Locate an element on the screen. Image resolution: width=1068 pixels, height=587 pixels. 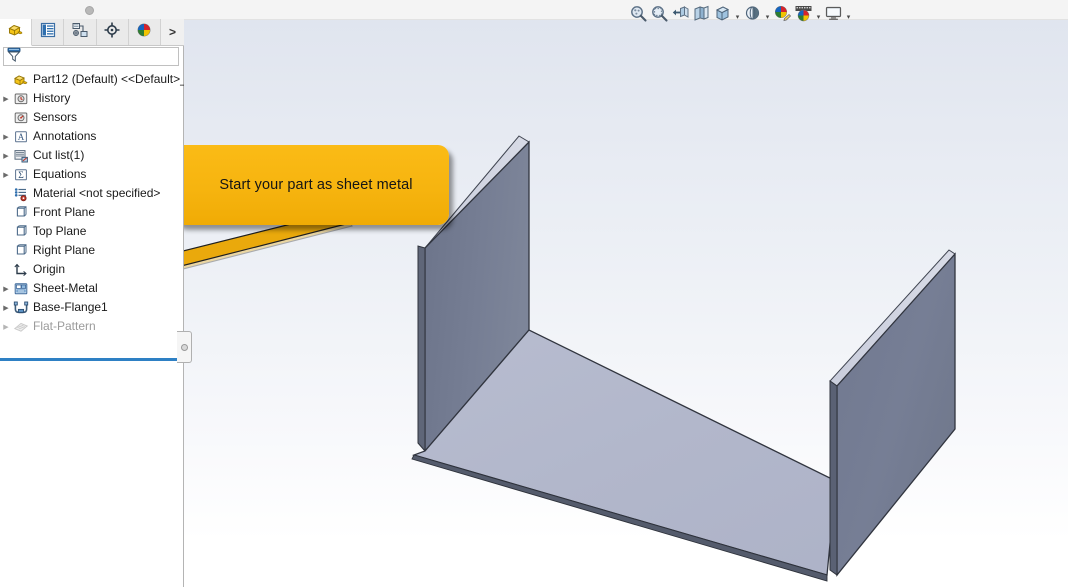
tree-item-label: Origin is located at coordinates (49, 269).